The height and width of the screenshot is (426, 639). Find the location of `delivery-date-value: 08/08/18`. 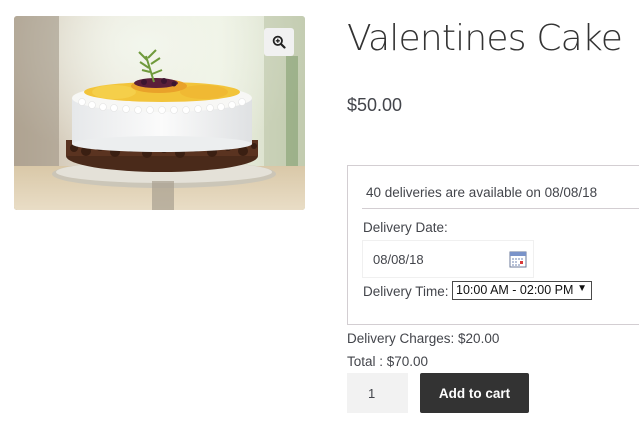

delivery-date-value: 08/08/18 is located at coordinates (398, 259).